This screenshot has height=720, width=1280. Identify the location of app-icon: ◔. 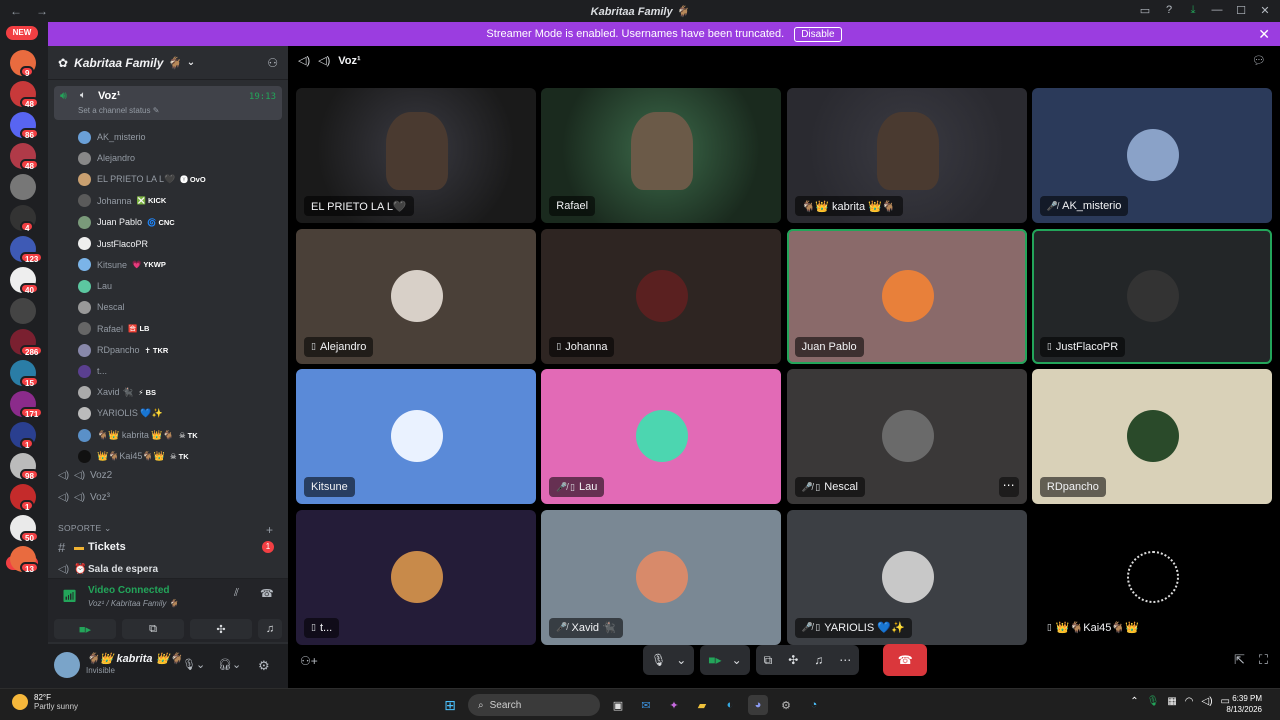
(814, 705).